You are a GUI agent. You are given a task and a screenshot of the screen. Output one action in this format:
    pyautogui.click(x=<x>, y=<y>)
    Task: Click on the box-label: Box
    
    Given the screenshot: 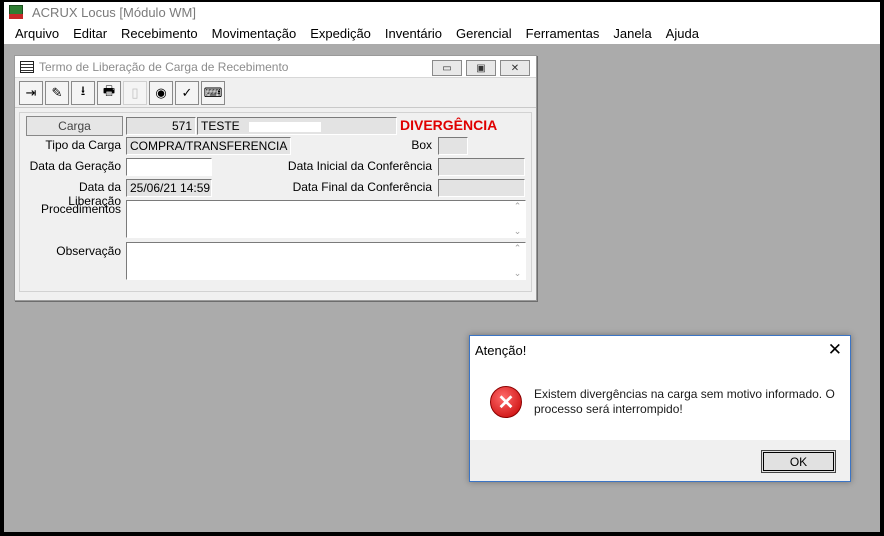 What is the action you would take?
    pyautogui.click(x=421, y=145)
    